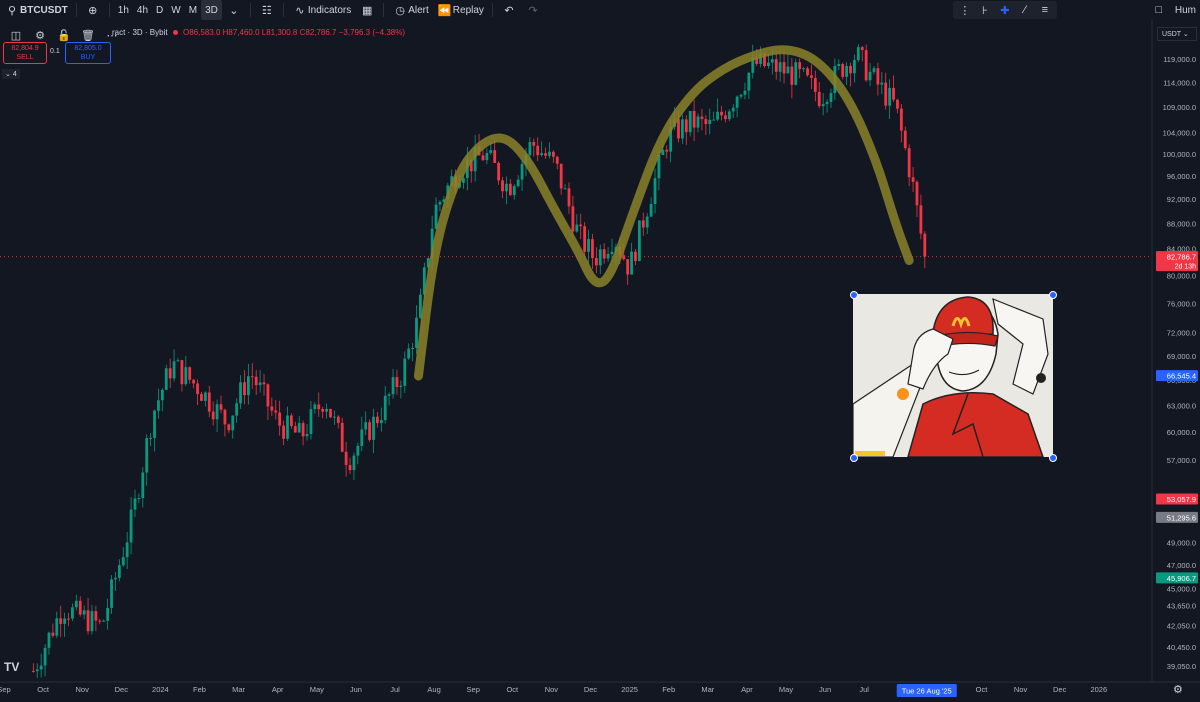  I want to click on x-tick-label: Jul, so click(395, 689).